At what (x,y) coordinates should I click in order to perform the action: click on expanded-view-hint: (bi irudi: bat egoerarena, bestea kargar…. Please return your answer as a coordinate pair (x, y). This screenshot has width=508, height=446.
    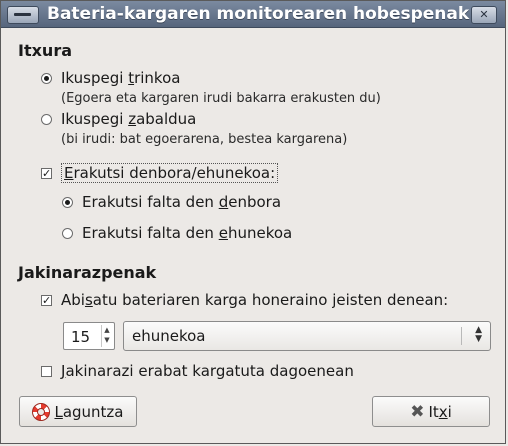
    Looking at the image, I should click on (204, 139).